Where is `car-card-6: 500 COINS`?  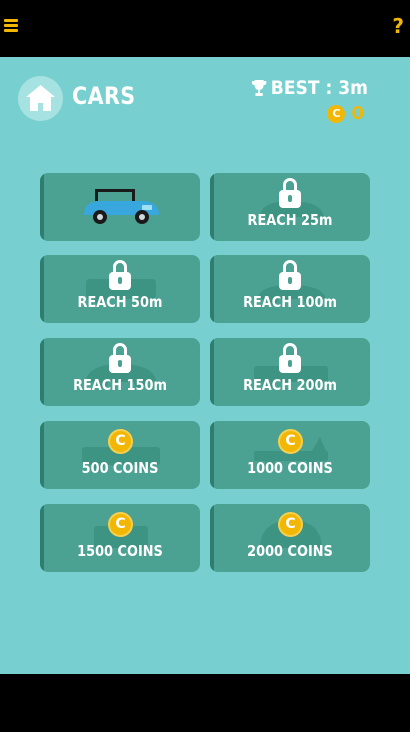 car-card-6: 500 COINS is located at coordinates (120, 455).